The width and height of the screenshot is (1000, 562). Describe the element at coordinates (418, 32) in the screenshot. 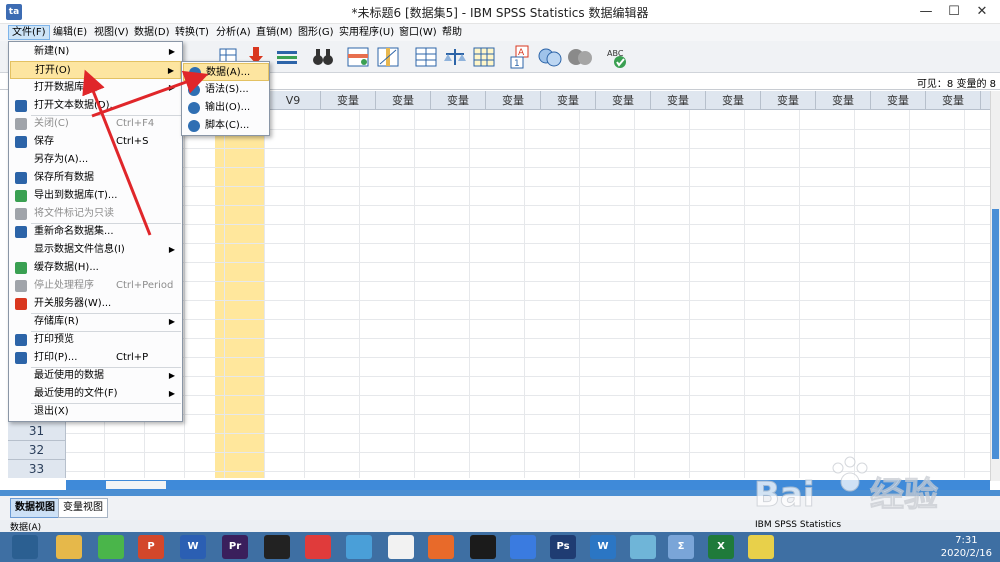

I see `menu-window: 窗口(W)` at that location.